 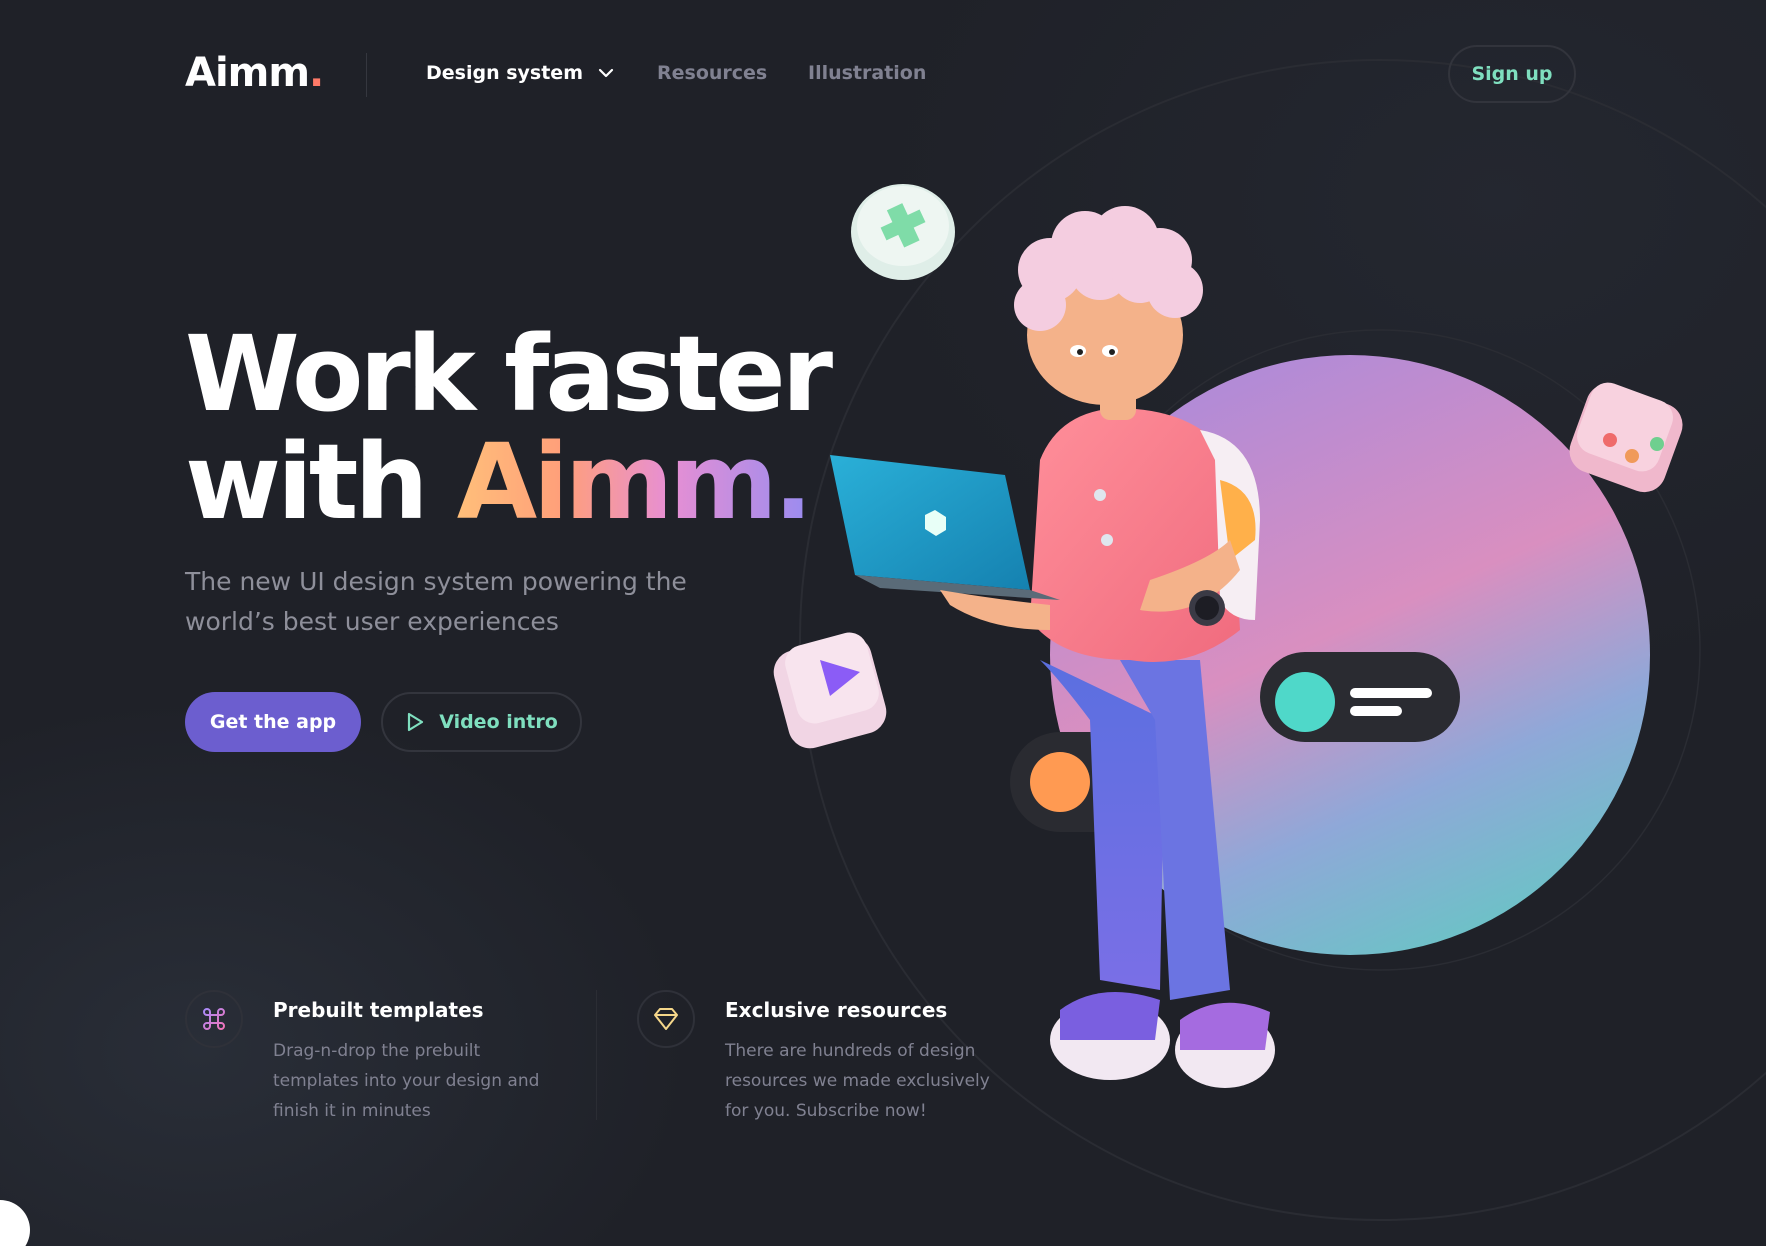 What do you see at coordinates (378, 1010) in the screenshot?
I see `feature-title: Prebuilt templates` at bounding box center [378, 1010].